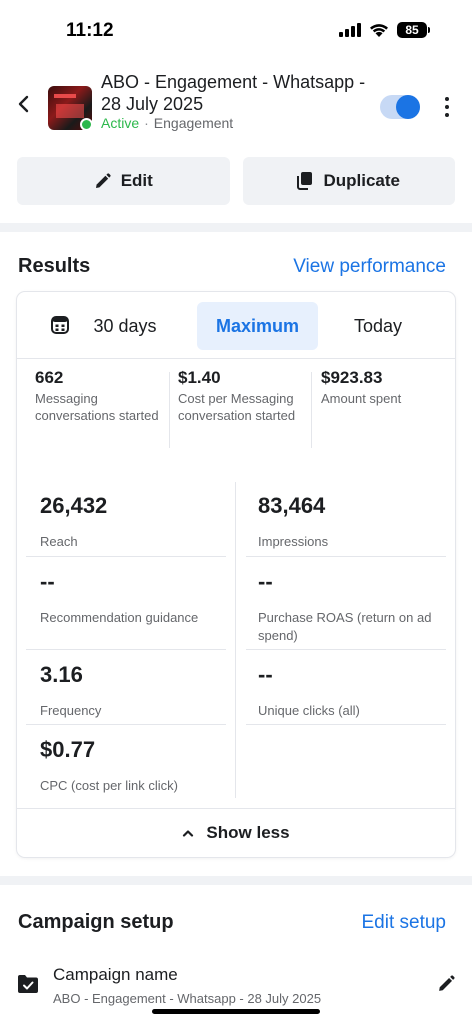  What do you see at coordinates (429, 30) in the screenshot?
I see `battery-tip` at bounding box center [429, 30].